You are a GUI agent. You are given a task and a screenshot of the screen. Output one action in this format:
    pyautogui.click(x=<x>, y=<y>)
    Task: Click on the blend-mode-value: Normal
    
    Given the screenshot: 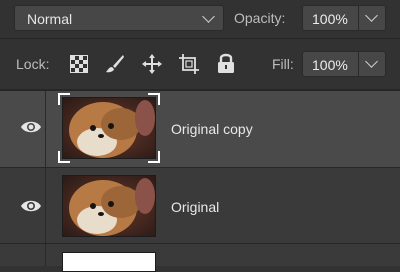 What is the action you would take?
    pyautogui.click(x=50, y=19)
    